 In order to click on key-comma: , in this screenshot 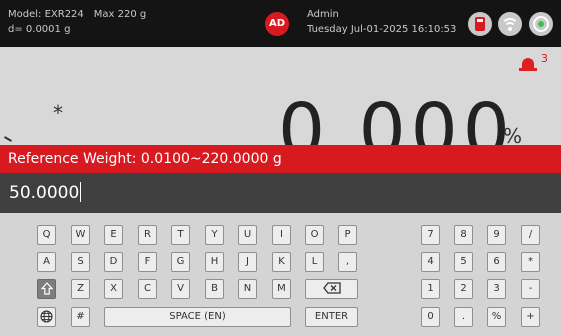, I will do `click(347, 262)`.